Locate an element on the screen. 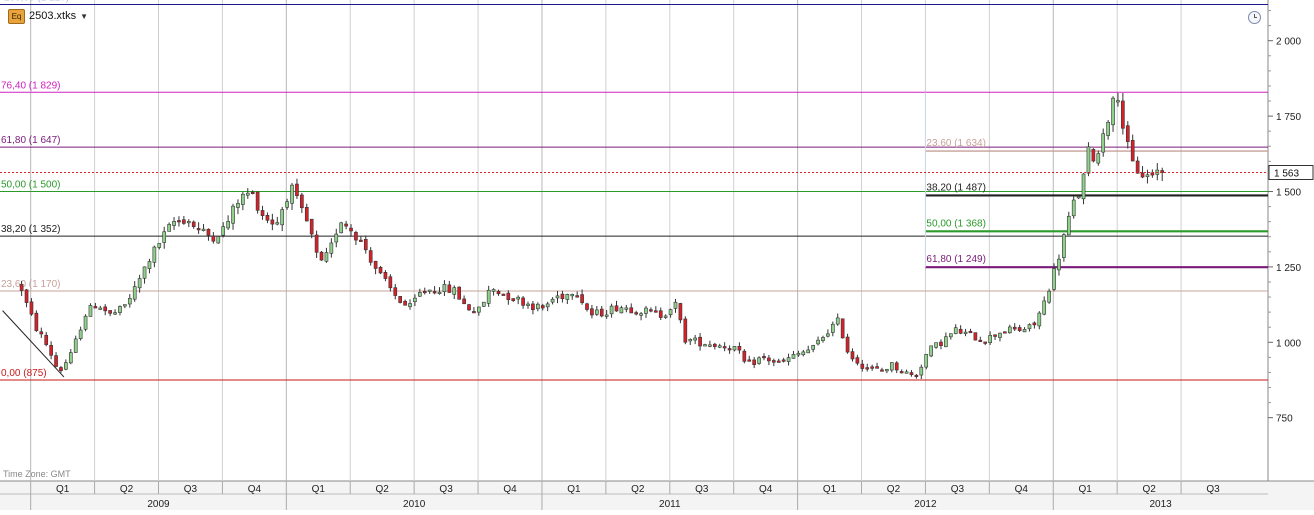 The width and height of the screenshot is (1314, 515). x-tick-label-quarter: Q2 is located at coordinates (638, 489).